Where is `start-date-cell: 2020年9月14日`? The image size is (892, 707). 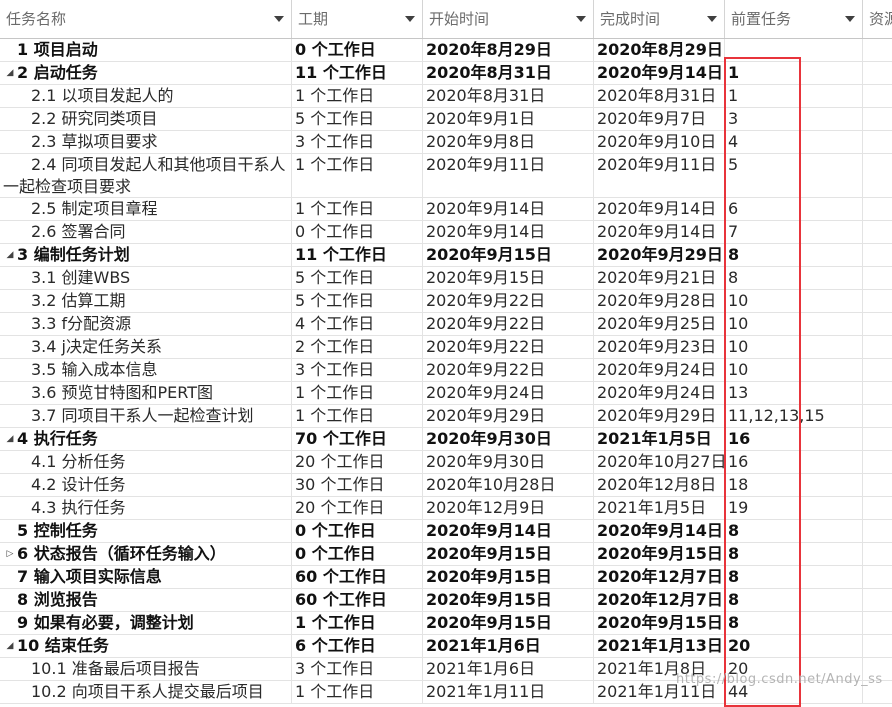 start-date-cell: 2020年9月14日 is located at coordinates (508, 232).